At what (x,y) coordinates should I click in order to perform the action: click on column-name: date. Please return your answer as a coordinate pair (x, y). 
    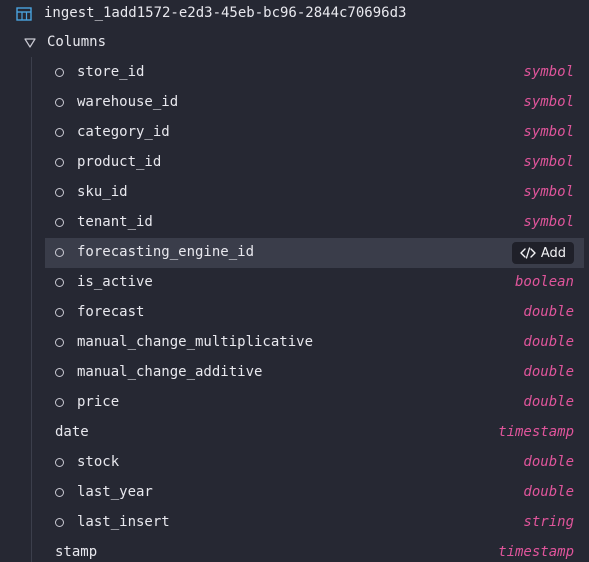
    Looking at the image, I should click on (72, 432).